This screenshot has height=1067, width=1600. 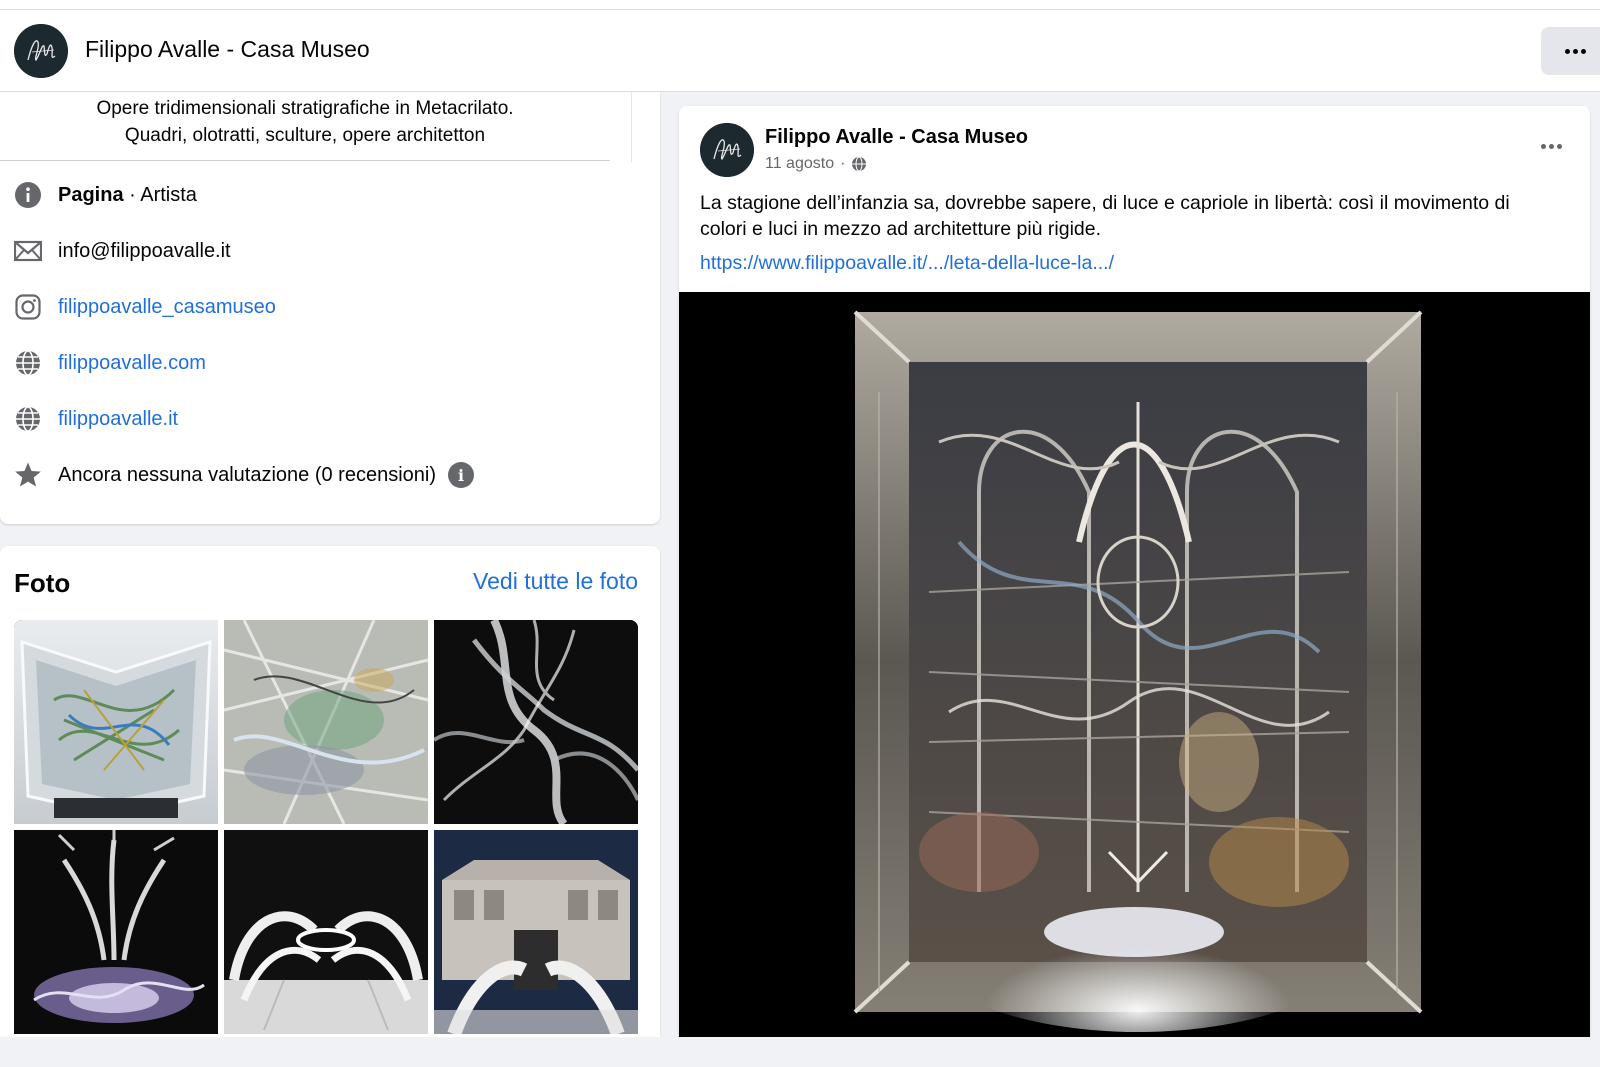 What do you see at coordinates (800, 51) in the screenshot?
I see `page-header: Filippo Avalle - Casa Museo` at bounding box center [800, 51].